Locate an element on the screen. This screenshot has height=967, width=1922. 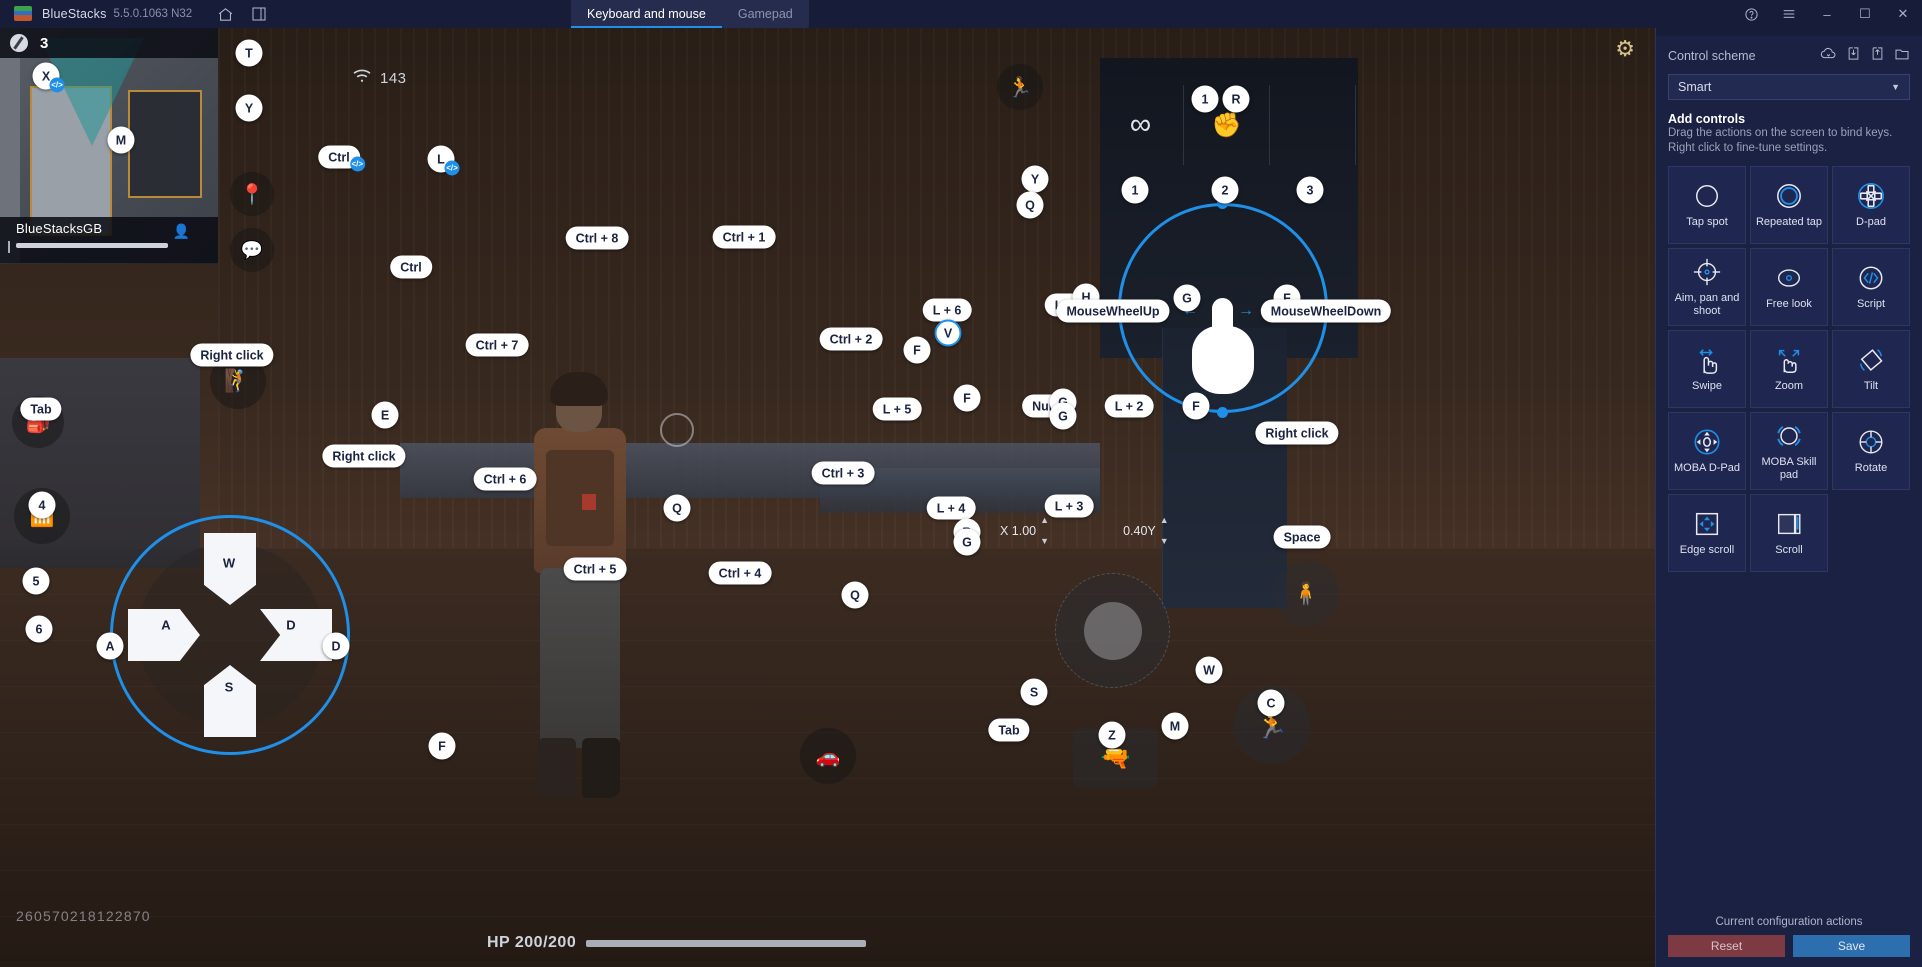
key-binding-bubble: T is located at coordinates (249, 53).